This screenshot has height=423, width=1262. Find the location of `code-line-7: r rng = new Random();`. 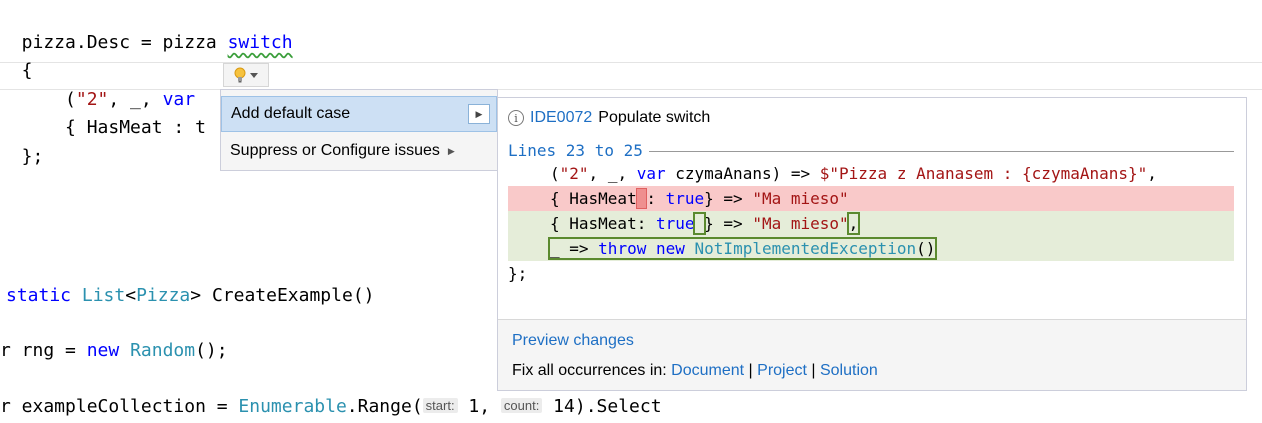

code-line-7: r rng = new Random(); is located at coordinates (114, 351).